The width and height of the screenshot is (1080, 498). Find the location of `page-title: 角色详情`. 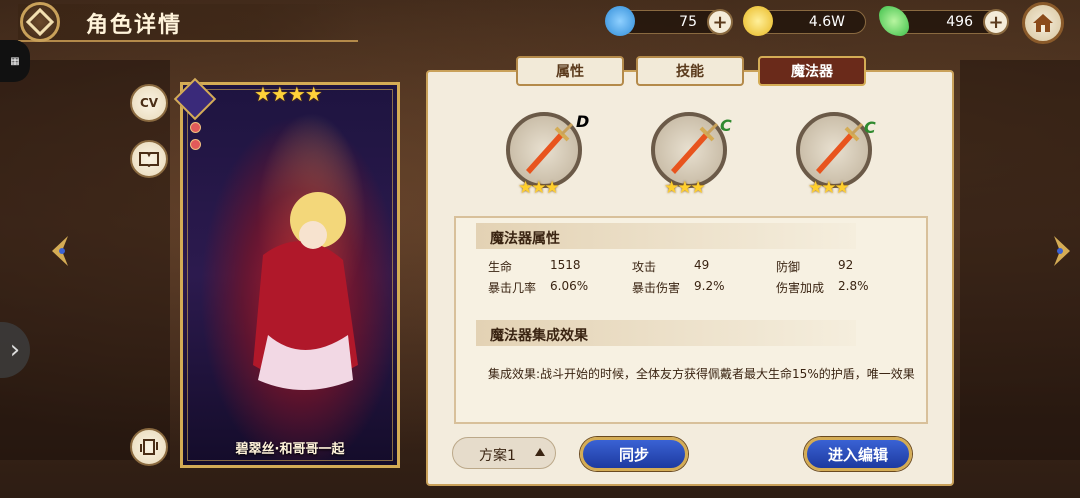

page-title: 角色详情 is located at coordinates (134, 25).